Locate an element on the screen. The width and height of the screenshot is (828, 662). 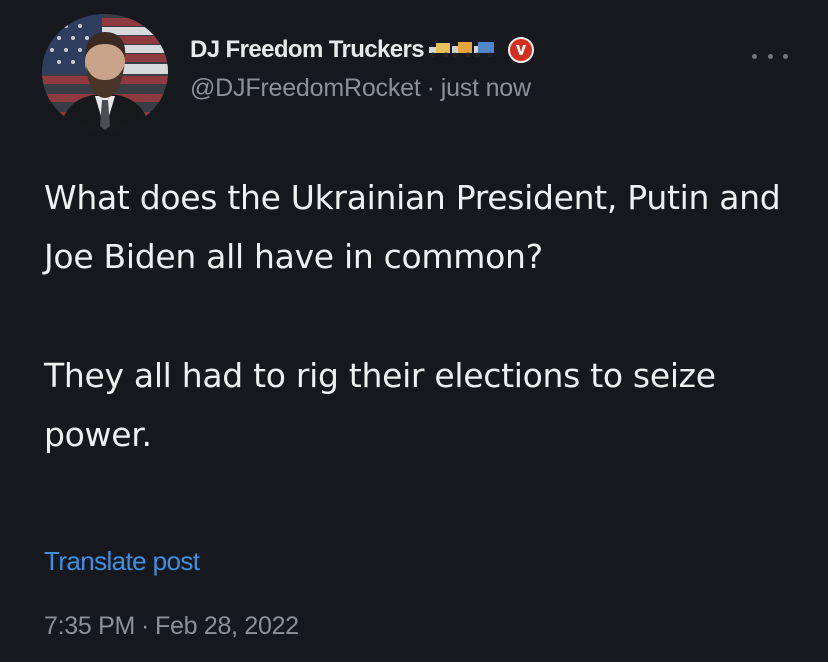
truck-icon is located at coordinates (462, 50).